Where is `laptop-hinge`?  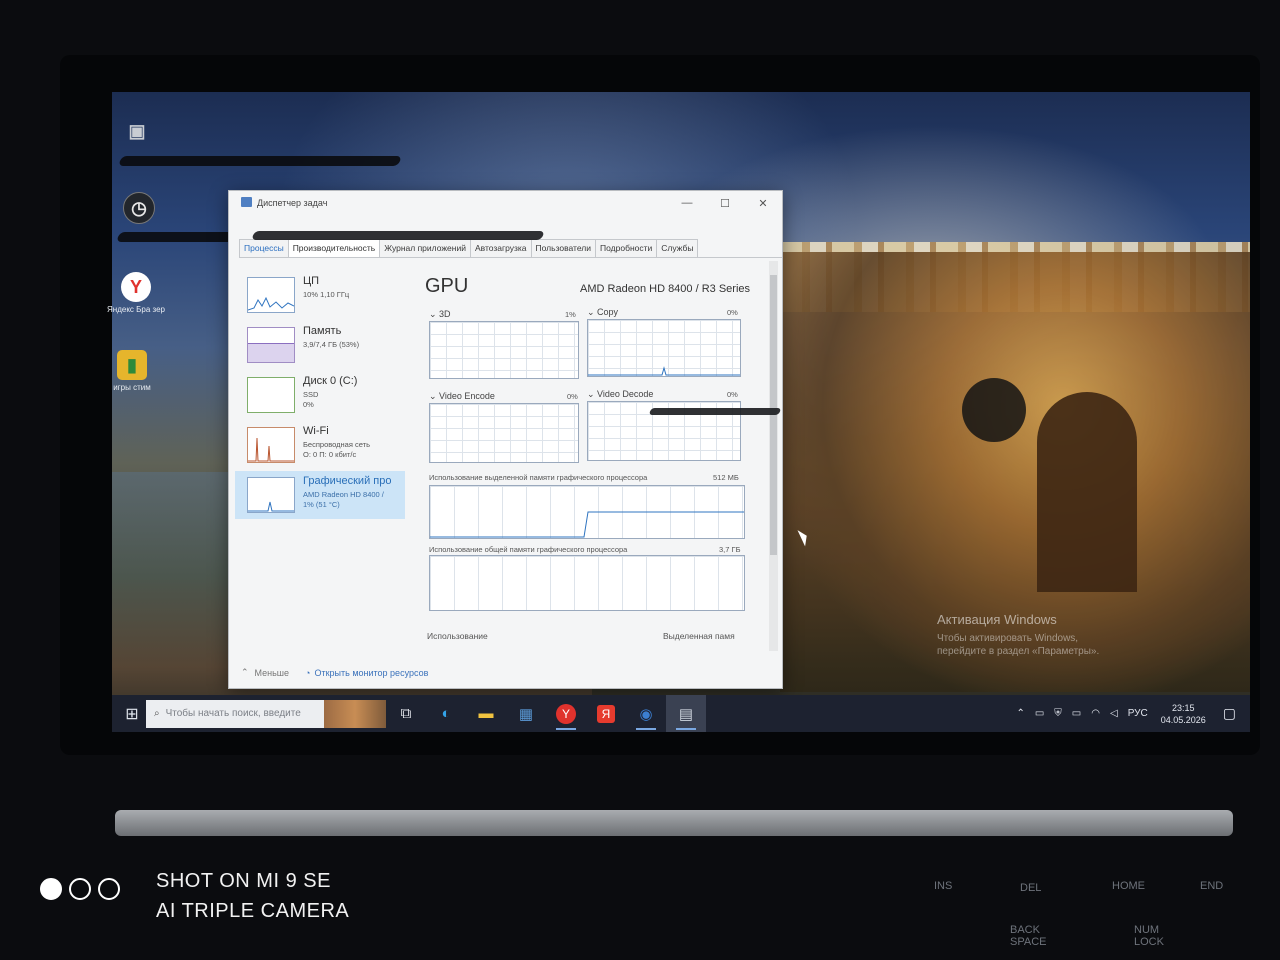
laptop-hinge is located at coordinates (674, 823).